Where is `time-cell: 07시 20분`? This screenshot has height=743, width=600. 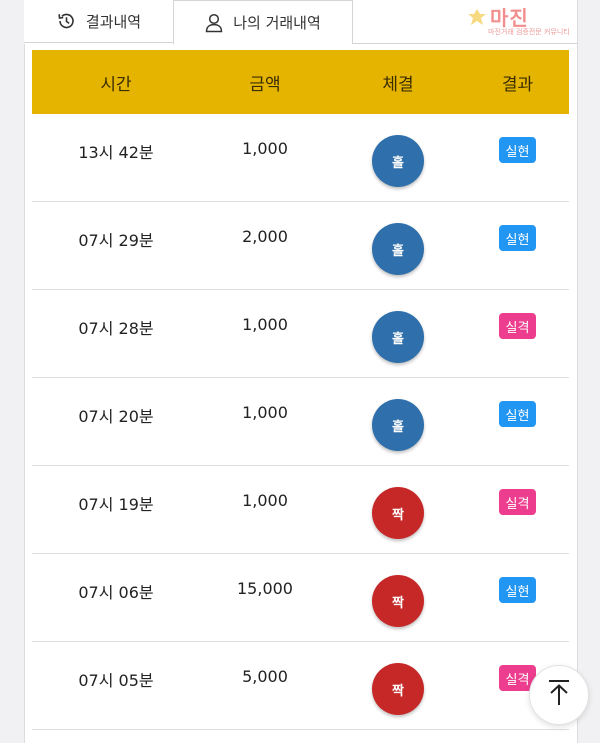
time-cell: 07시 20분 is located at coordinates (116, 416).